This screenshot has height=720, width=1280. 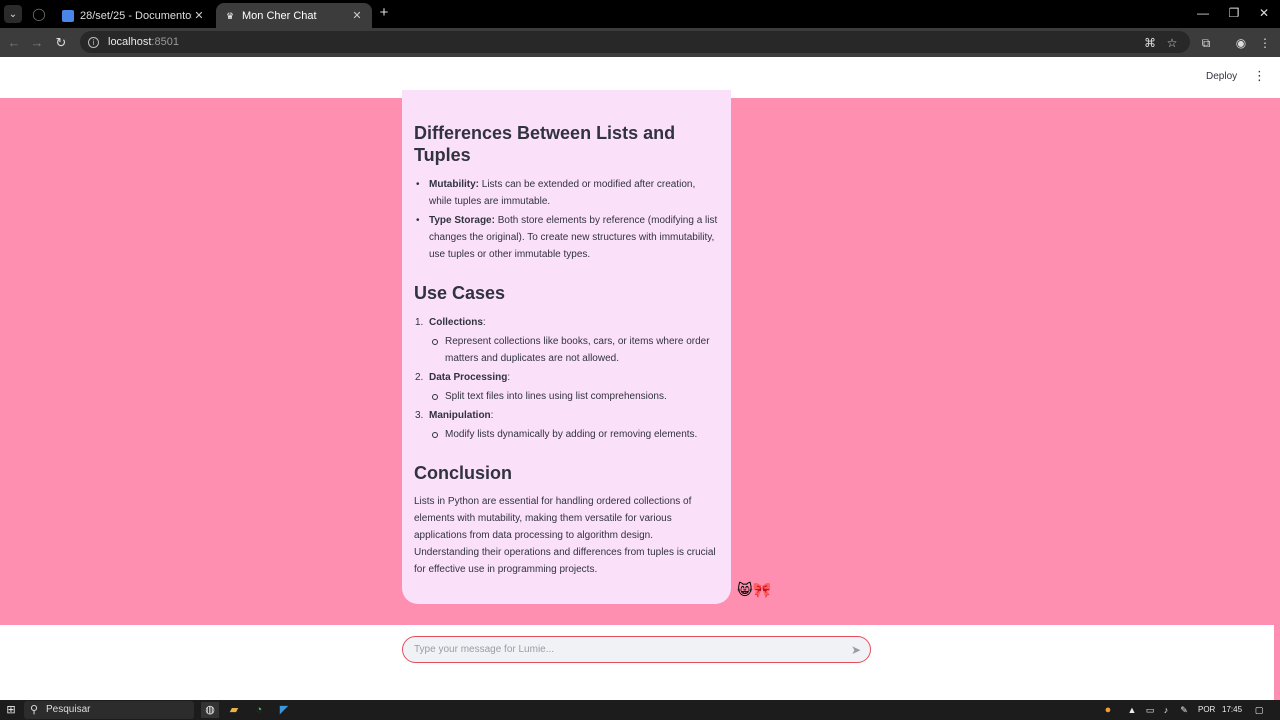 What do you see at coordinates (1234, 13) in the screenshot?
I see `restore-window-icon: ❐` at bounding box center [1234, 13].